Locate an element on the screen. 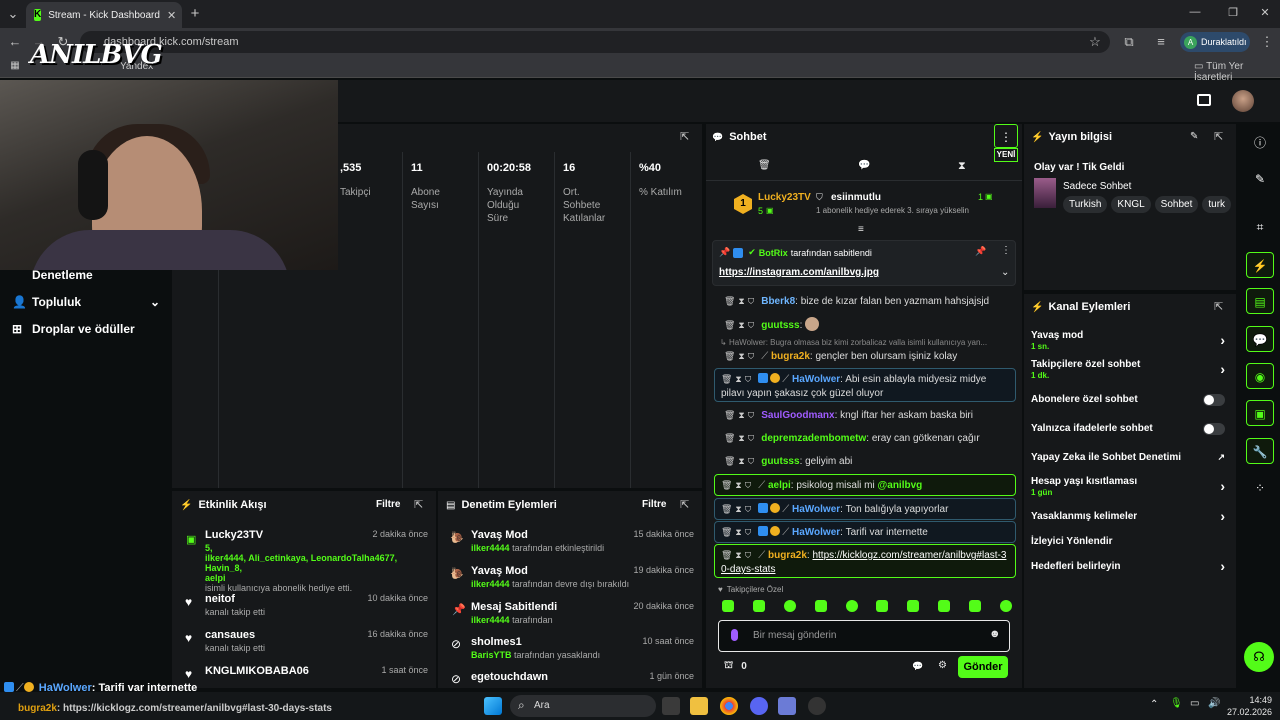 This screenshot has width=1280, height=720. chat-user: aelpi is located at coordinates (779, 485).